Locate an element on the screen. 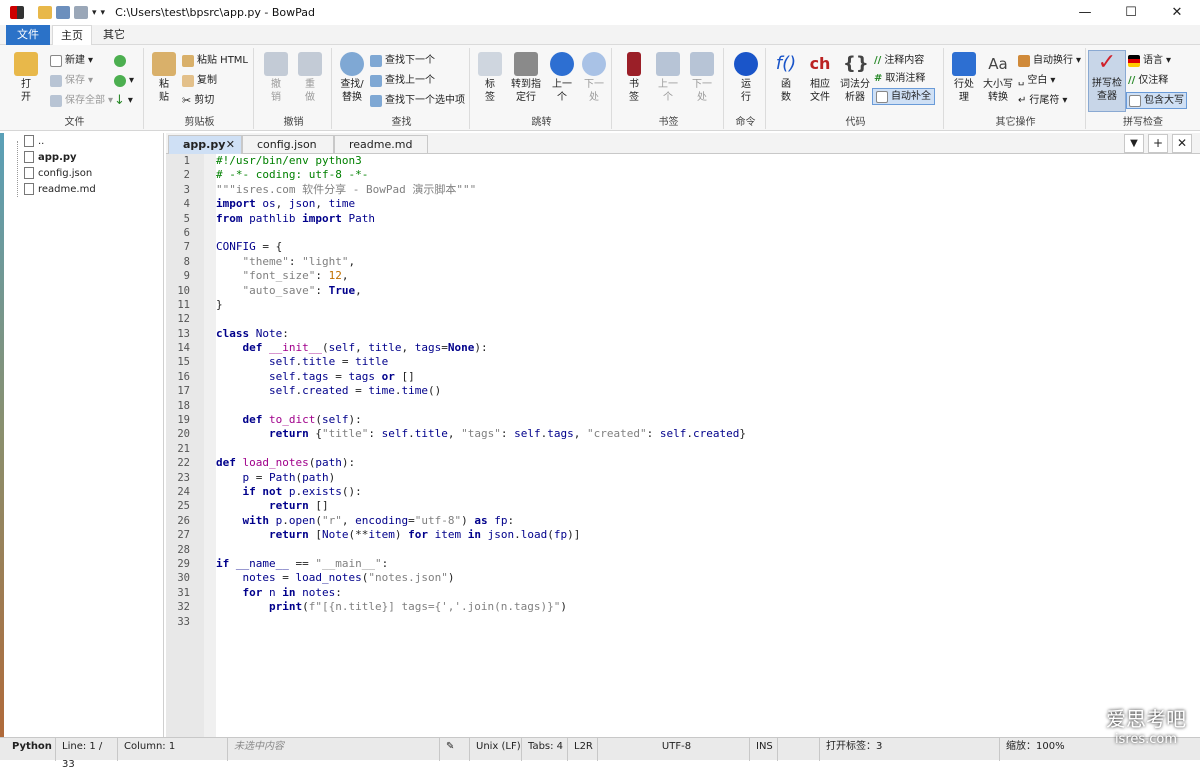 This screenshot has width=1200, height=774. tags-button: 标 签 is located at coordinates (490, 78).